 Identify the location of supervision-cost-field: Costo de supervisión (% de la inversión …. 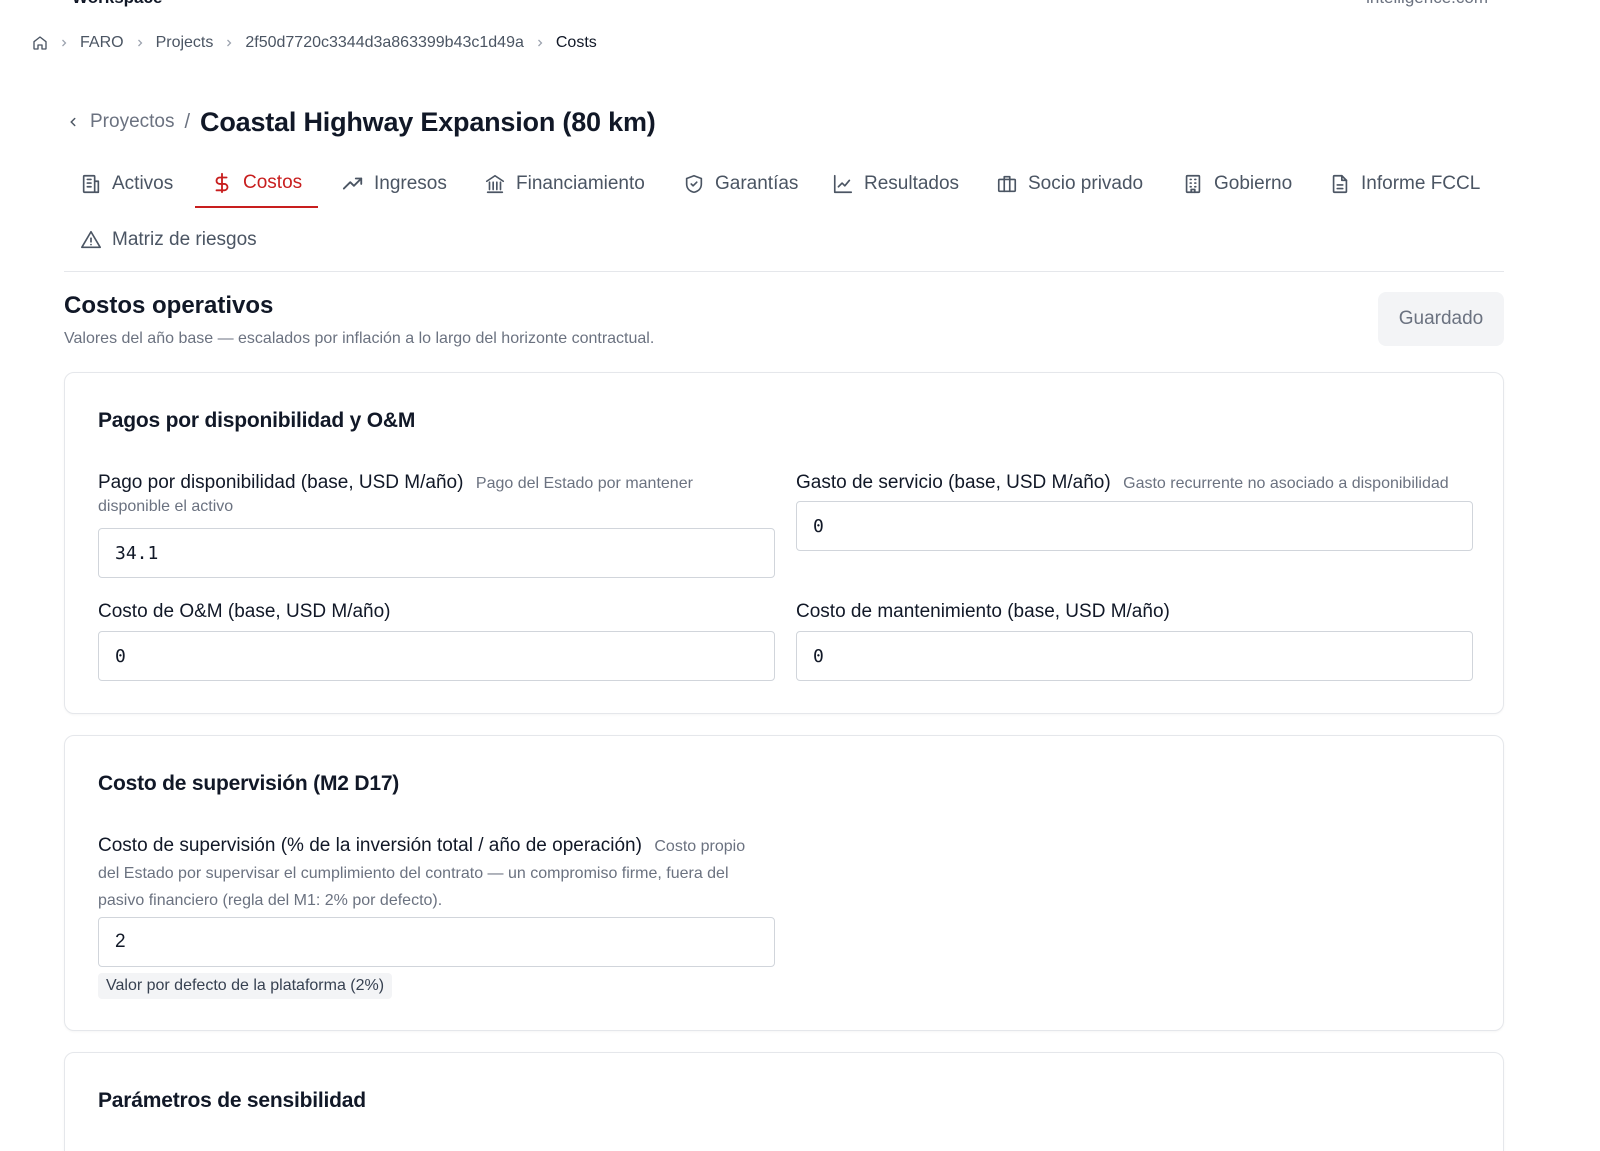
(443, 873).